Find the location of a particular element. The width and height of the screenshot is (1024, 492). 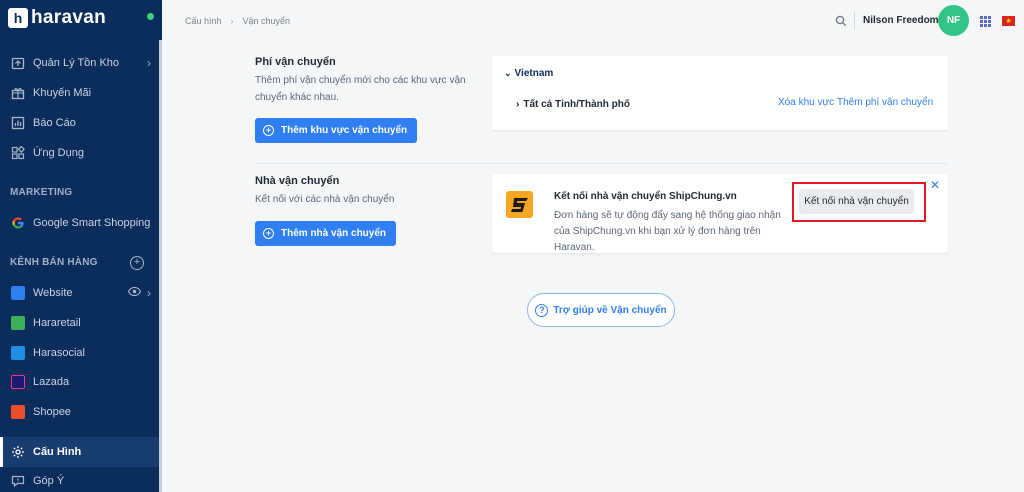

feedback-icon is located at coordinates (18, 481).